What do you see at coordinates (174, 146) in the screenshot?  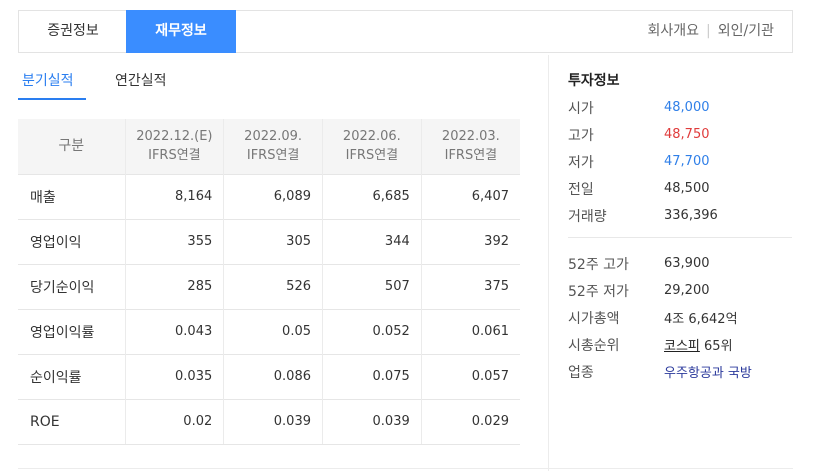 I see `header-period: 2022.12.(E) IFRS연결` at bounding box center [174, 146].